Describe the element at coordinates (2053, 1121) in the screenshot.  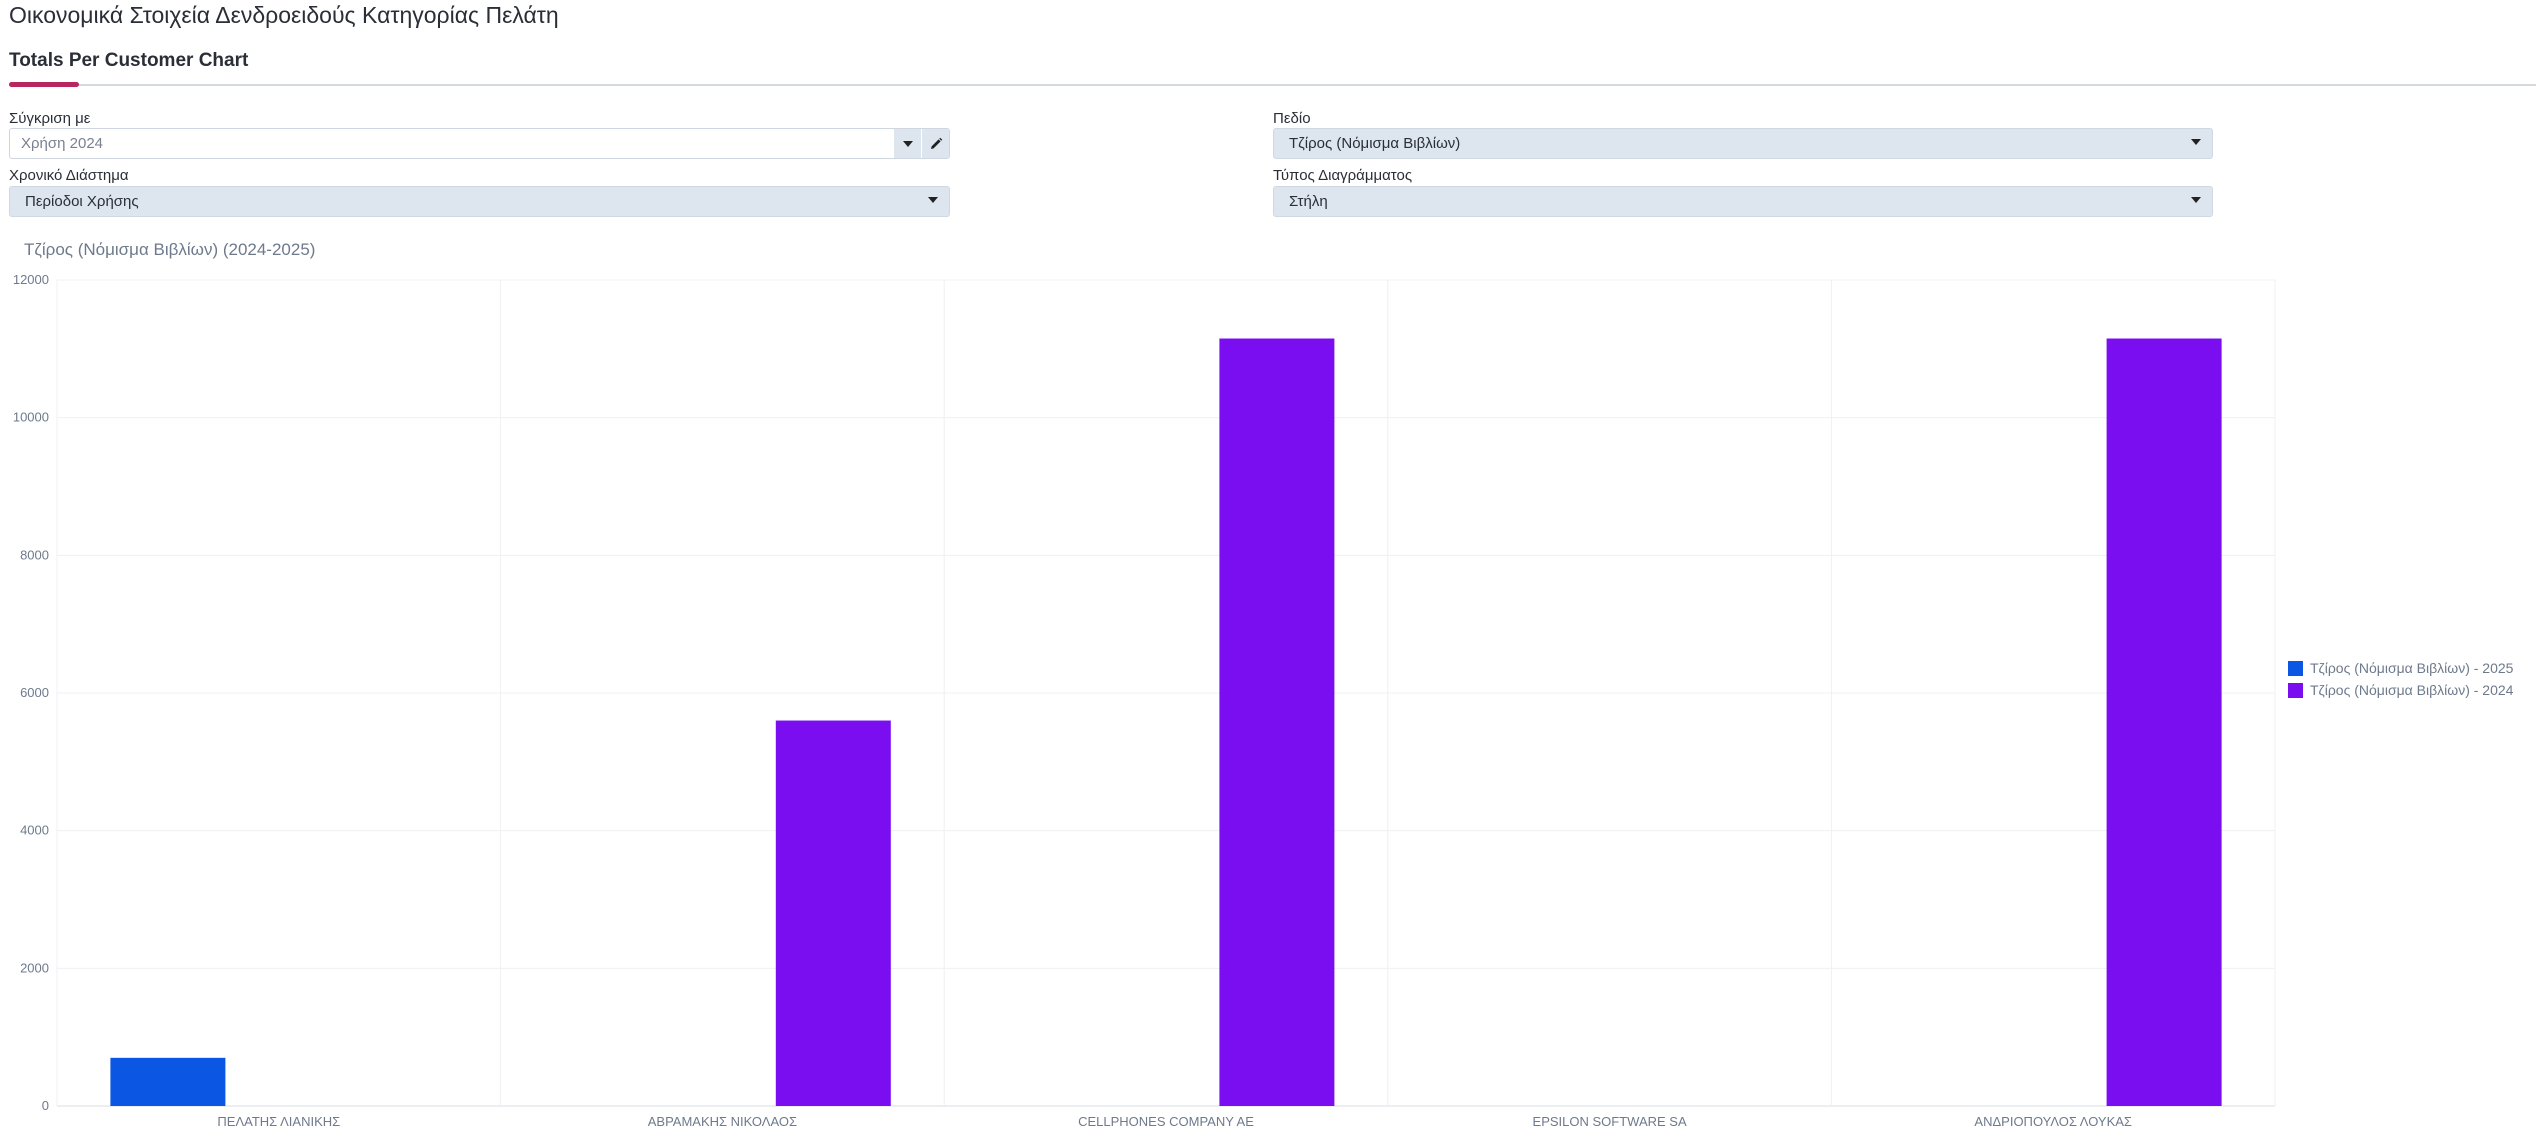
I see `x-tick-label: ΑΝΔΡΙΟΠΟΥΛΟΣ ΛΟΥΚΑΣ` at that location.